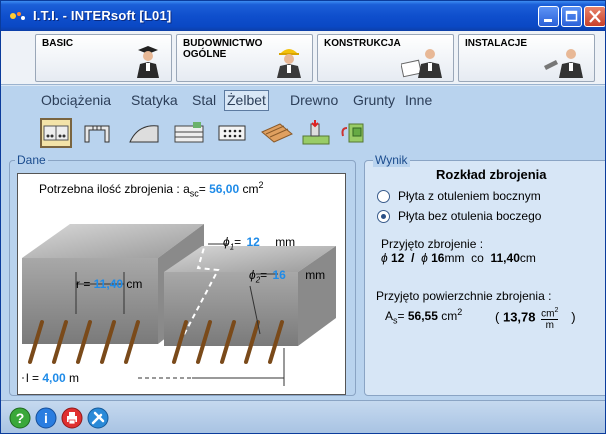 The image size is (606, 434). I want to click on adopted-reinforcement: ϕ 12 / ϕ 16mm co 11,40cm, so click(458, 258).